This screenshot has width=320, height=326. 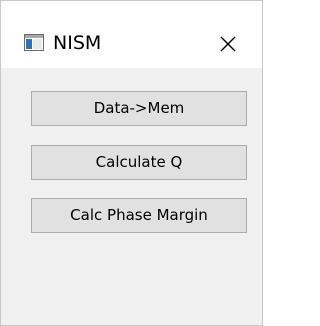 What do you see at coordinates (139, 215) in the screenshot?
I see `calc-phase-margin-button: Calc Phase Margin` at bounding box center [139, 215].